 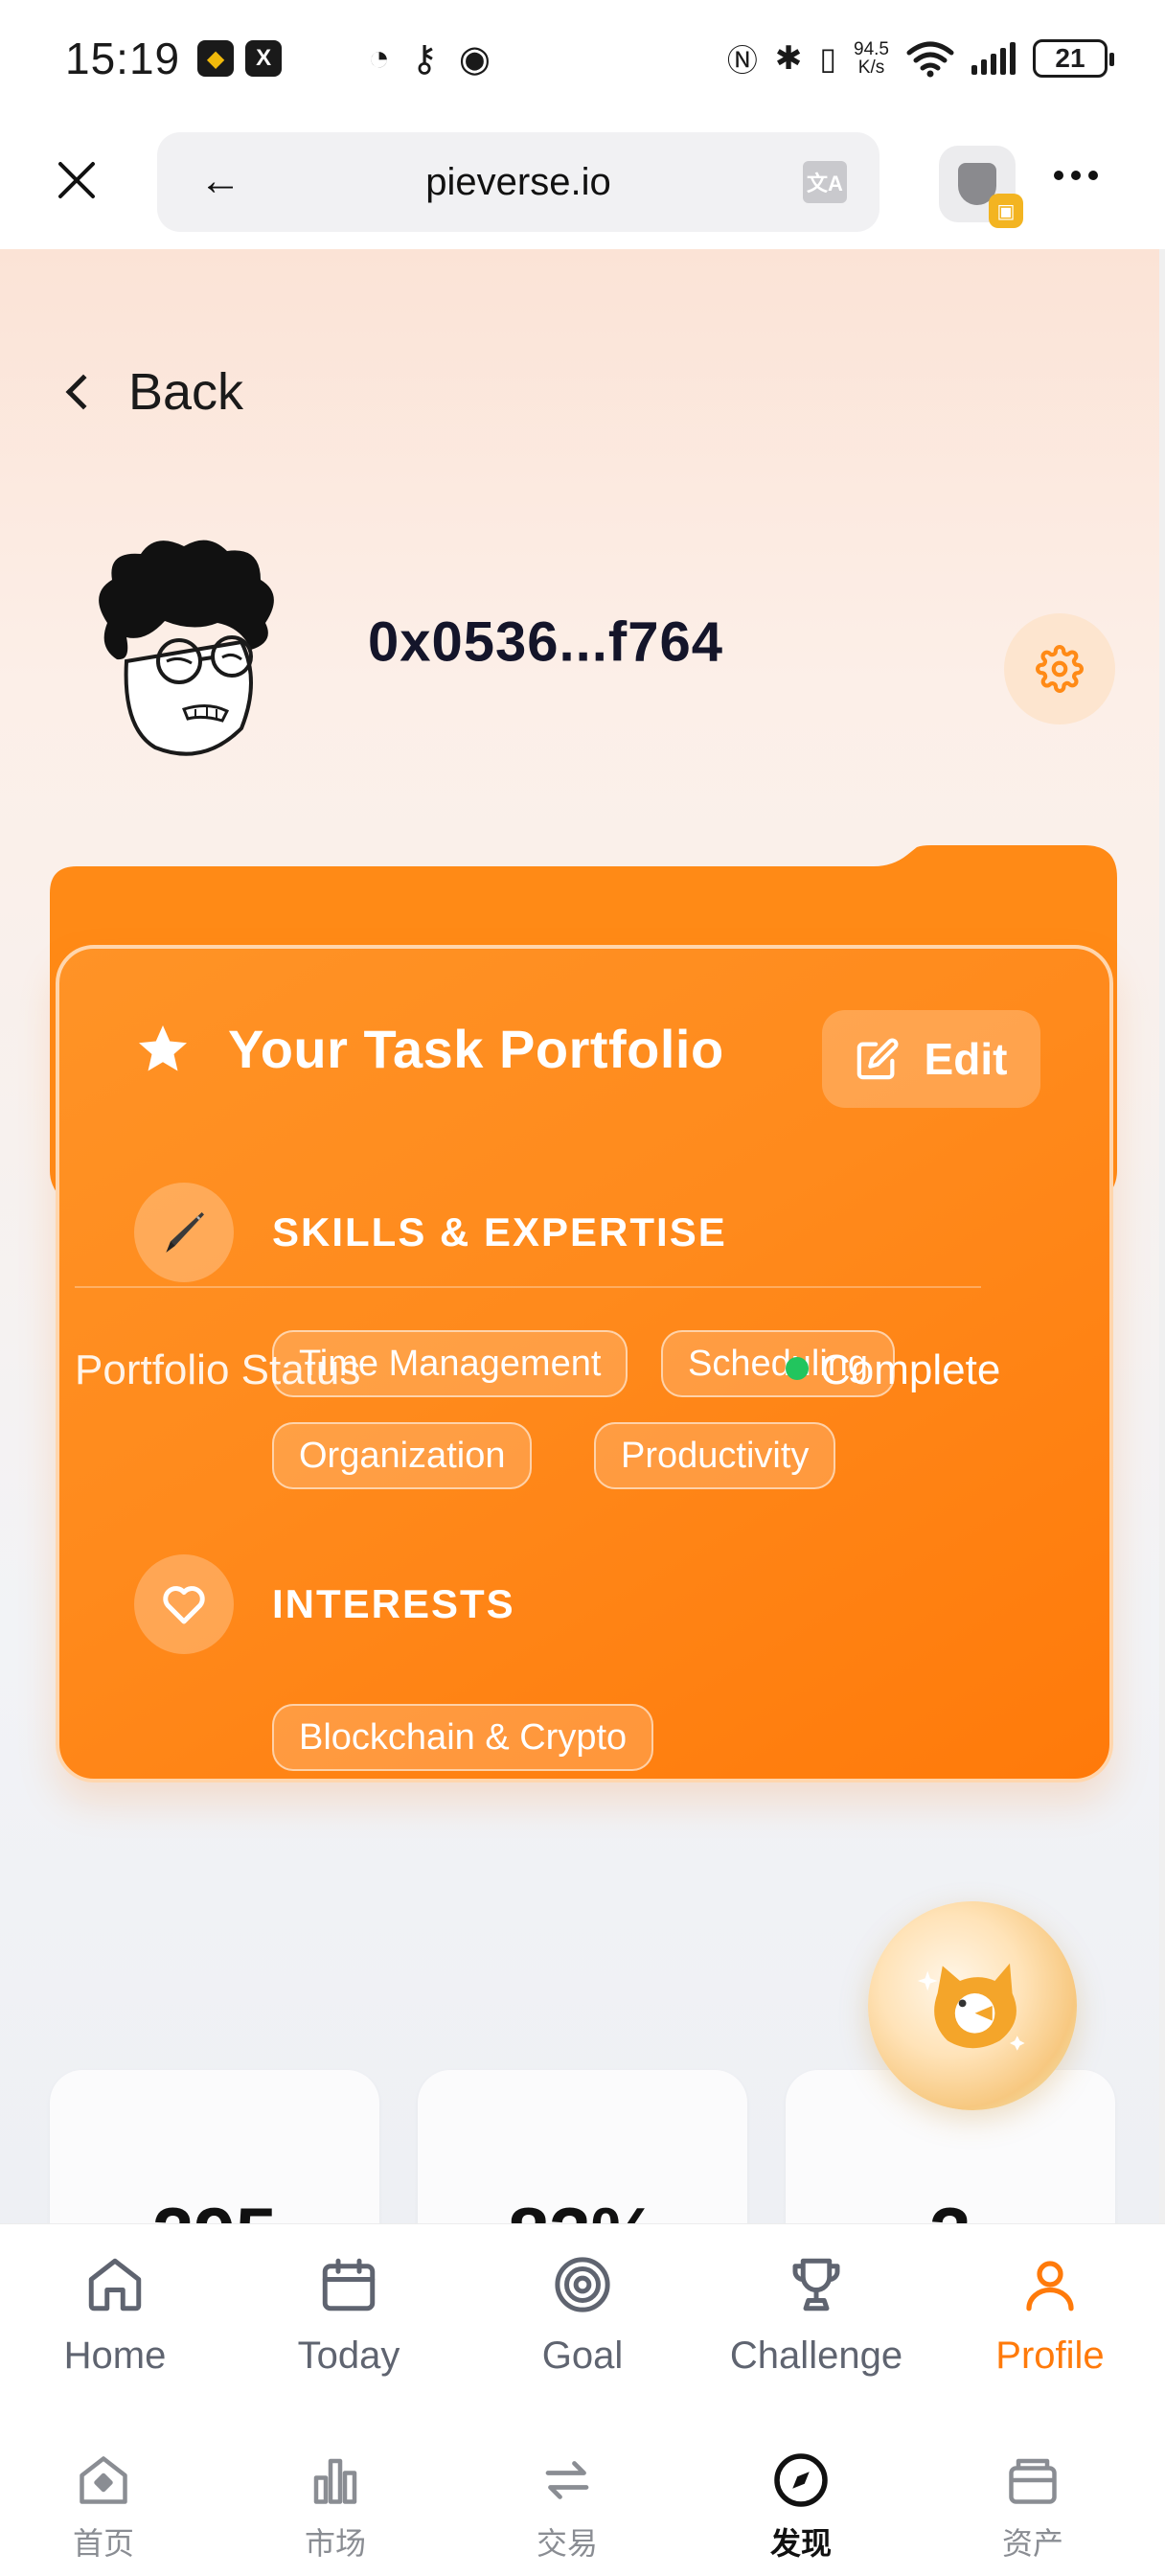 What do you see at coordinates (103, 2507) in the screenshot?
I see `host-nav-home: 首页` at bounding box center [103, 2507].